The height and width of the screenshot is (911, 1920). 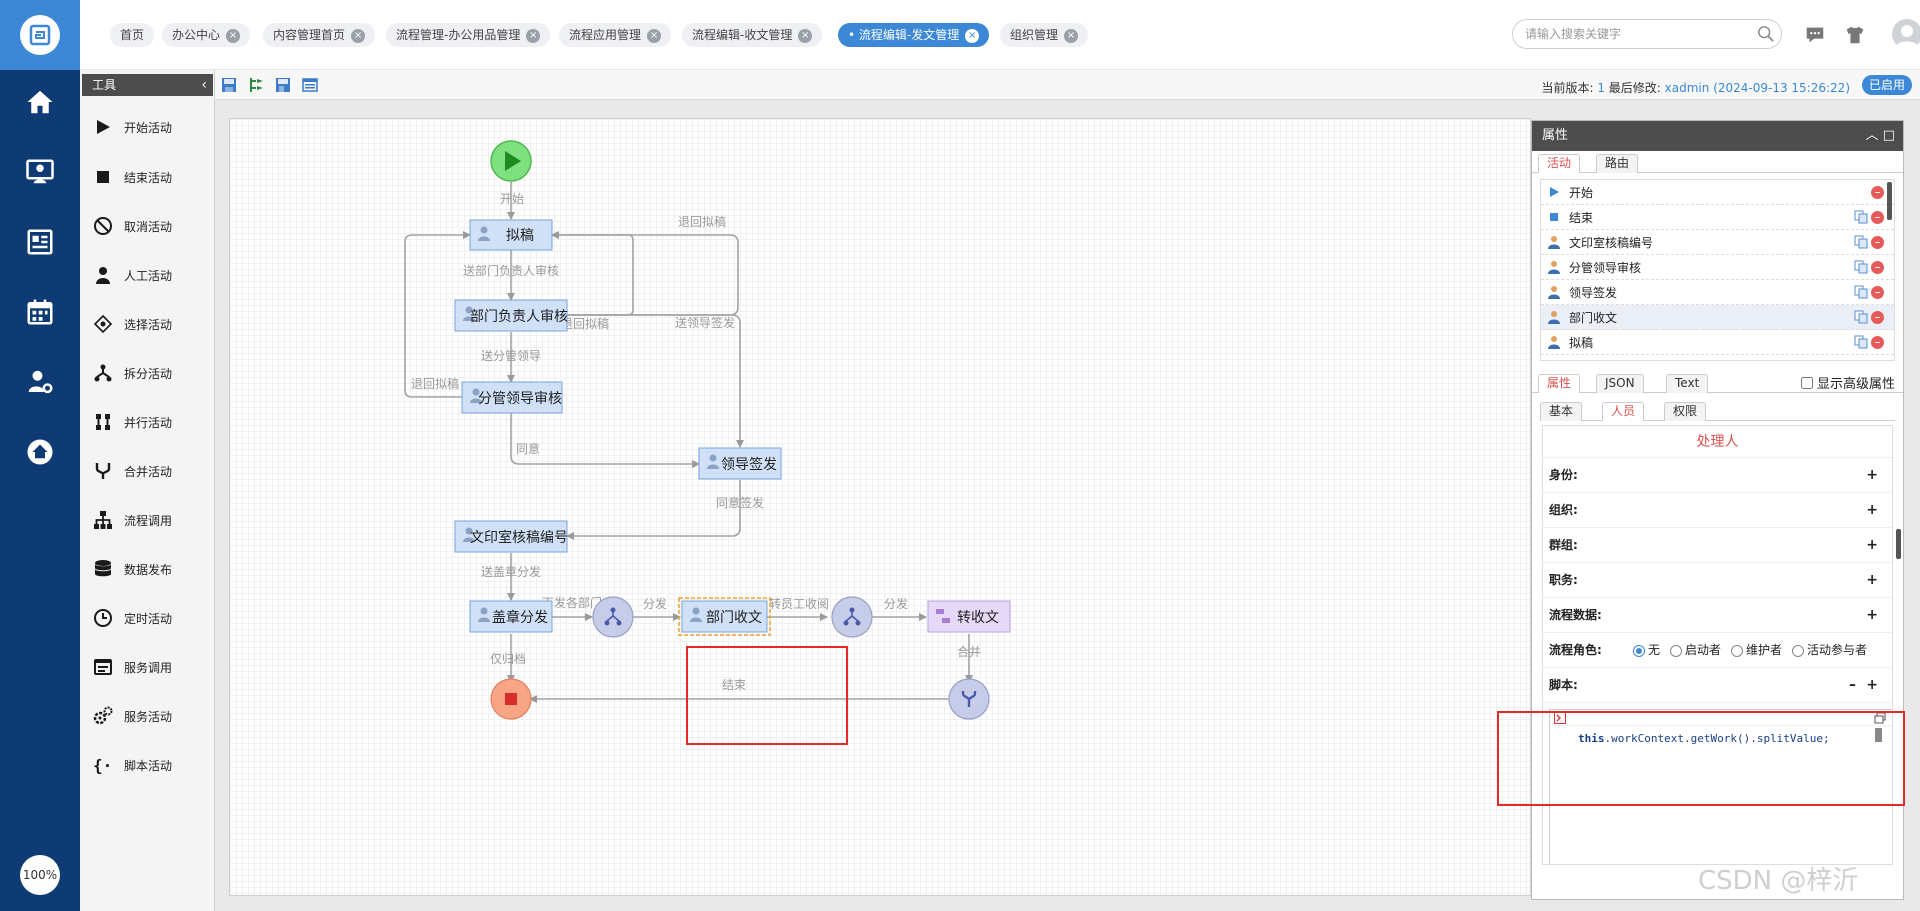 What do you see at coordinates (1898, 544) in the screenshot?
I see `properties-scrollbar` at bounding box center [1898, 544].